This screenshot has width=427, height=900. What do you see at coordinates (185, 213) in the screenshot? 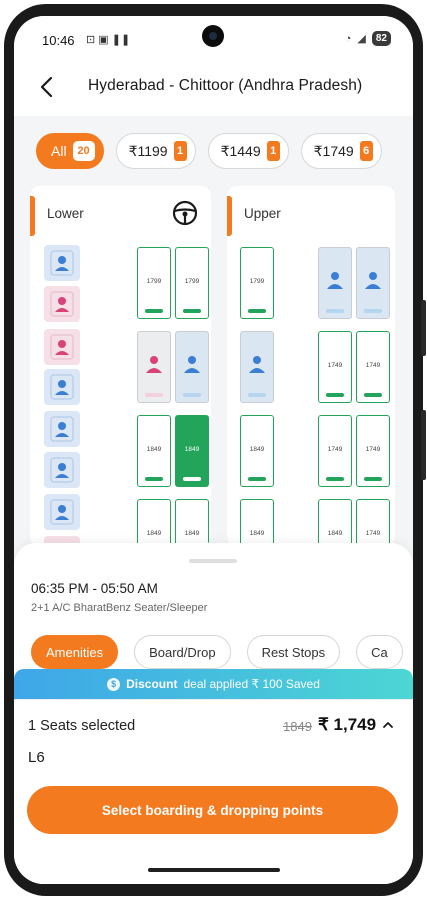
I see `steering-wheel-icon` at bounding box center [185, 213].